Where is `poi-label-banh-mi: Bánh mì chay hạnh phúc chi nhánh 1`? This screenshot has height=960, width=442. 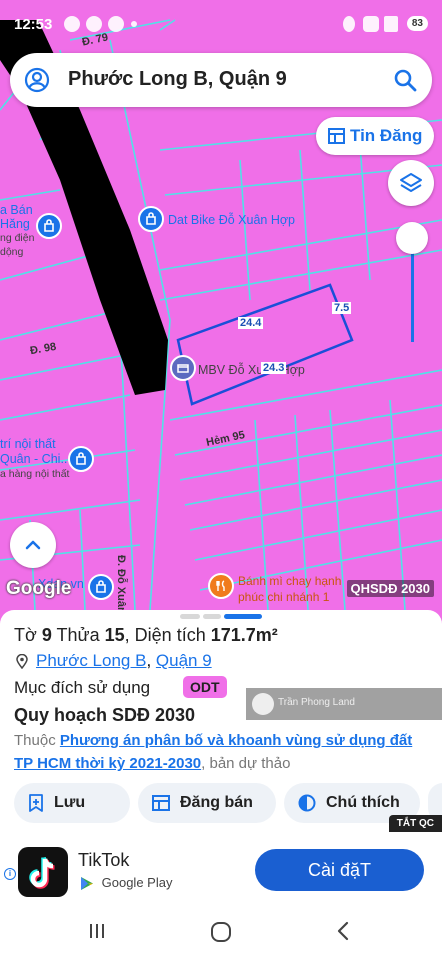
poi-label-banh-mi: Bánh mì chay hạnh phúc chi nhánh 1 is located at coordinates (298, 589).